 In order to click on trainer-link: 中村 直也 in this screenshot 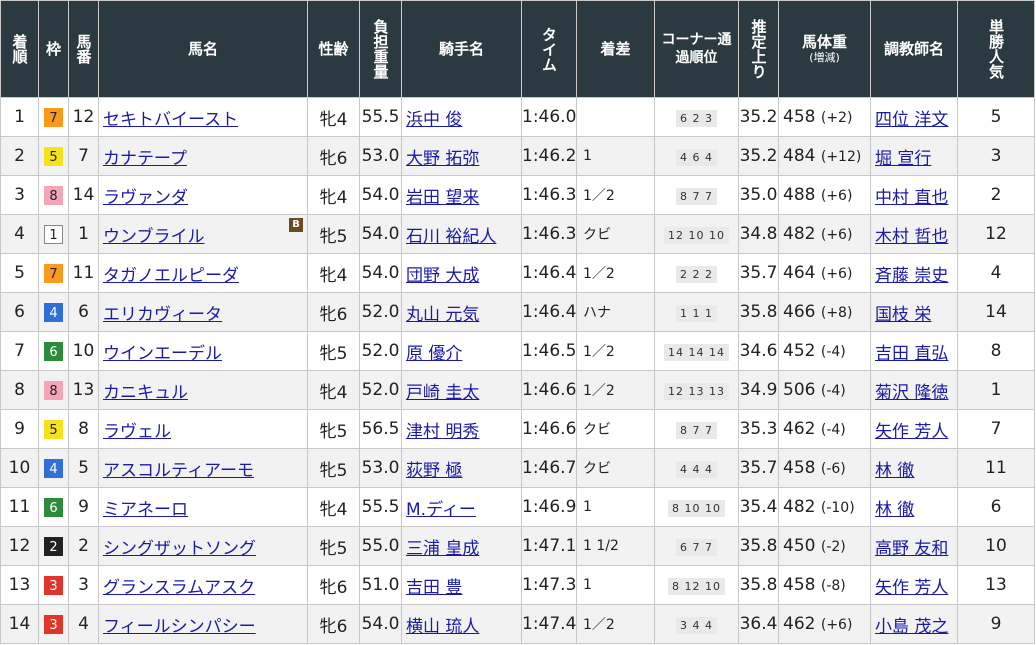, I will do `click(911, 198)`.